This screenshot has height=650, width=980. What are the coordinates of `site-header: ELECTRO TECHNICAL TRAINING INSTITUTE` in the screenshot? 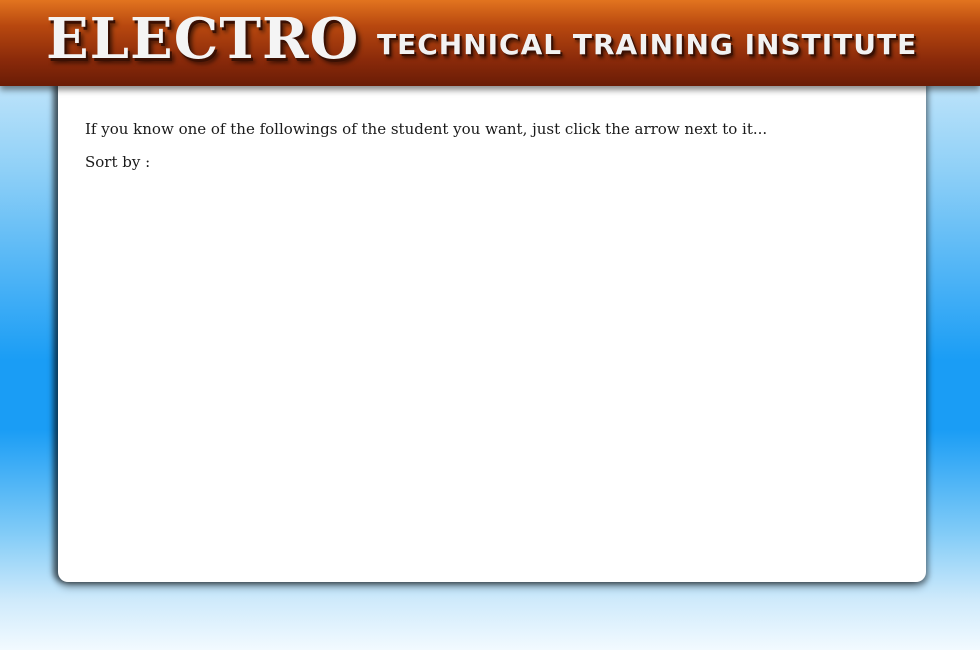 It's located at (490, 43).